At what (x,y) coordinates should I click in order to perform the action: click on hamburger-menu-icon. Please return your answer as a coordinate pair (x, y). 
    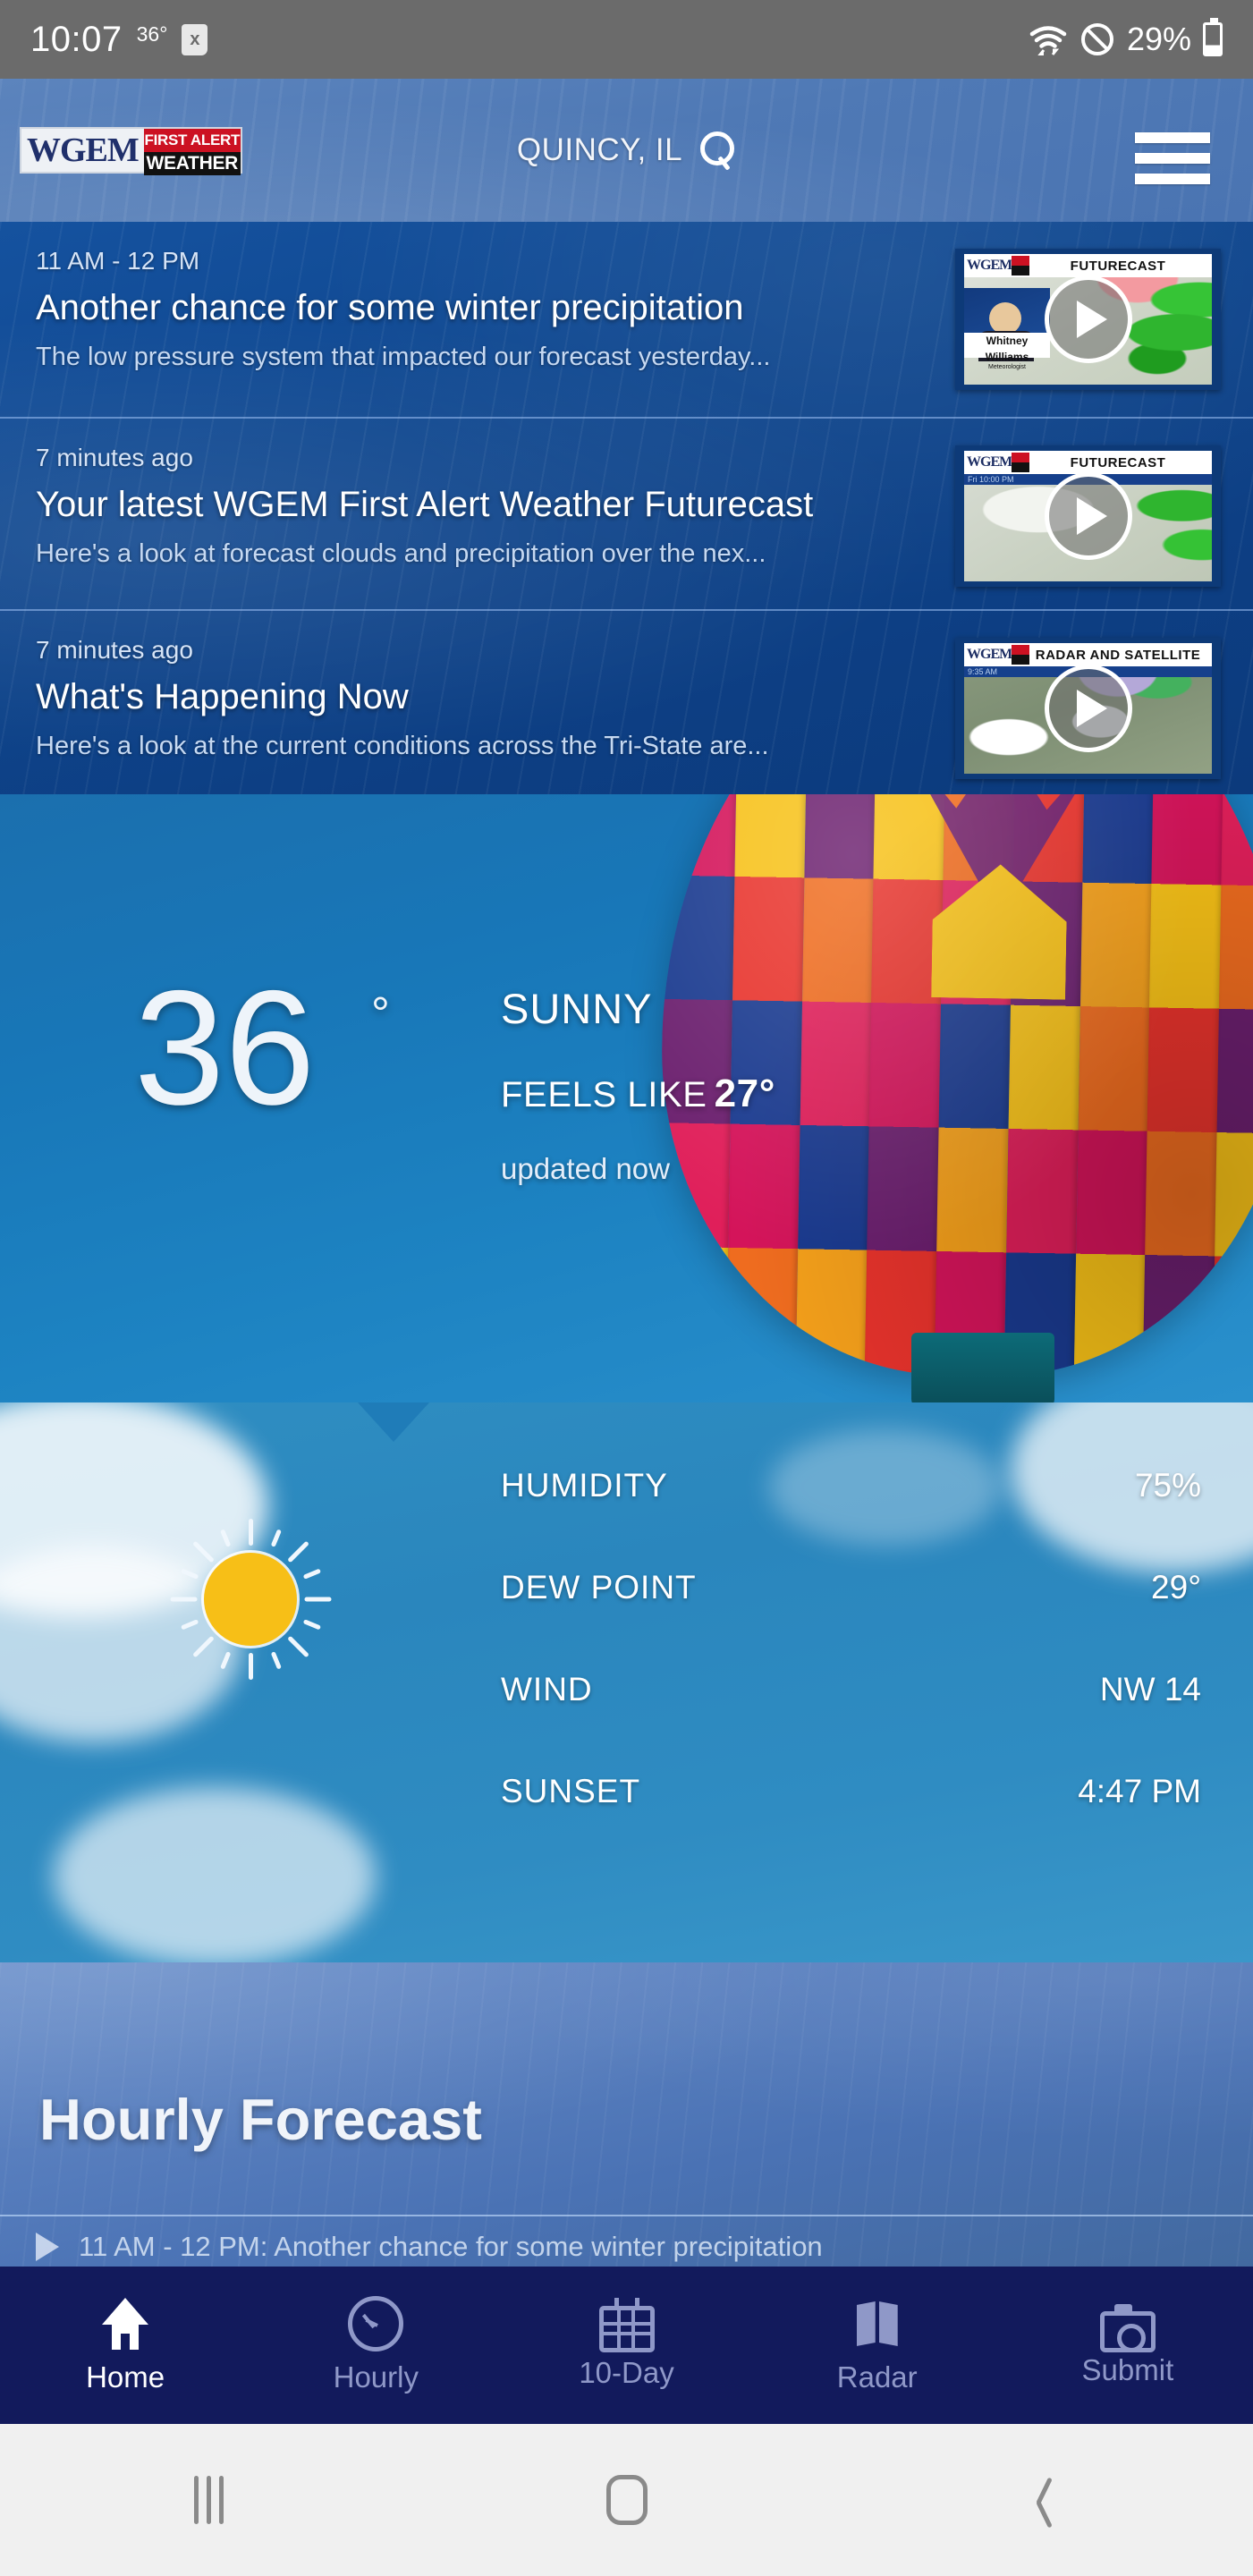
    Looking at the image, I should click on (1172, 158).